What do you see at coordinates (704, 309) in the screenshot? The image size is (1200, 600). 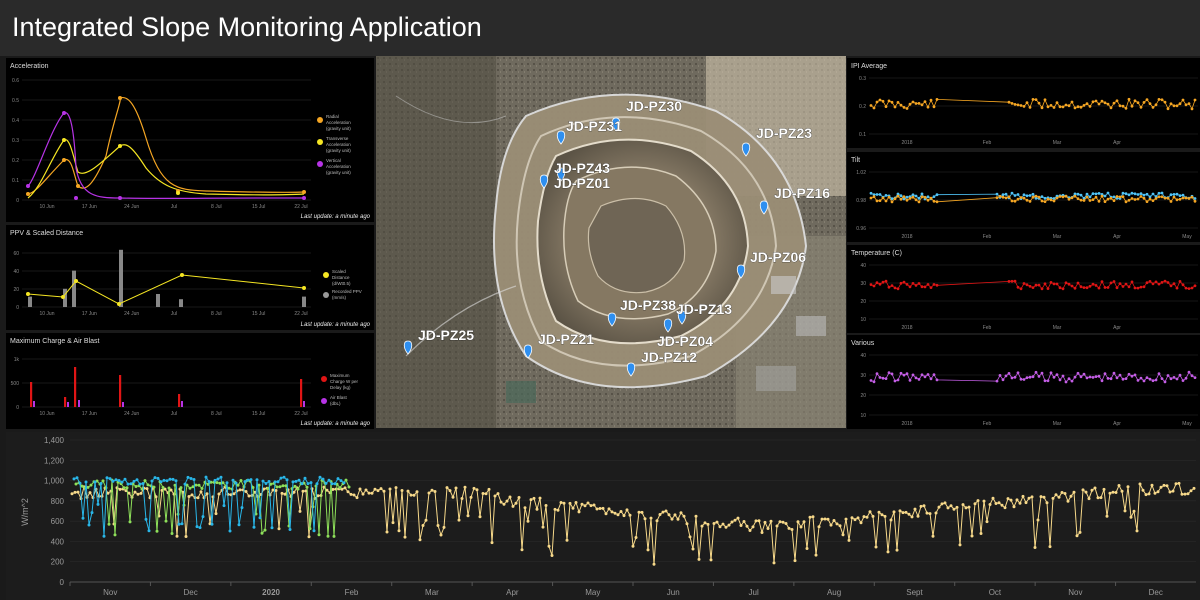 I see `pin-label: JD-PZ13` at bounding box center [704, 309].